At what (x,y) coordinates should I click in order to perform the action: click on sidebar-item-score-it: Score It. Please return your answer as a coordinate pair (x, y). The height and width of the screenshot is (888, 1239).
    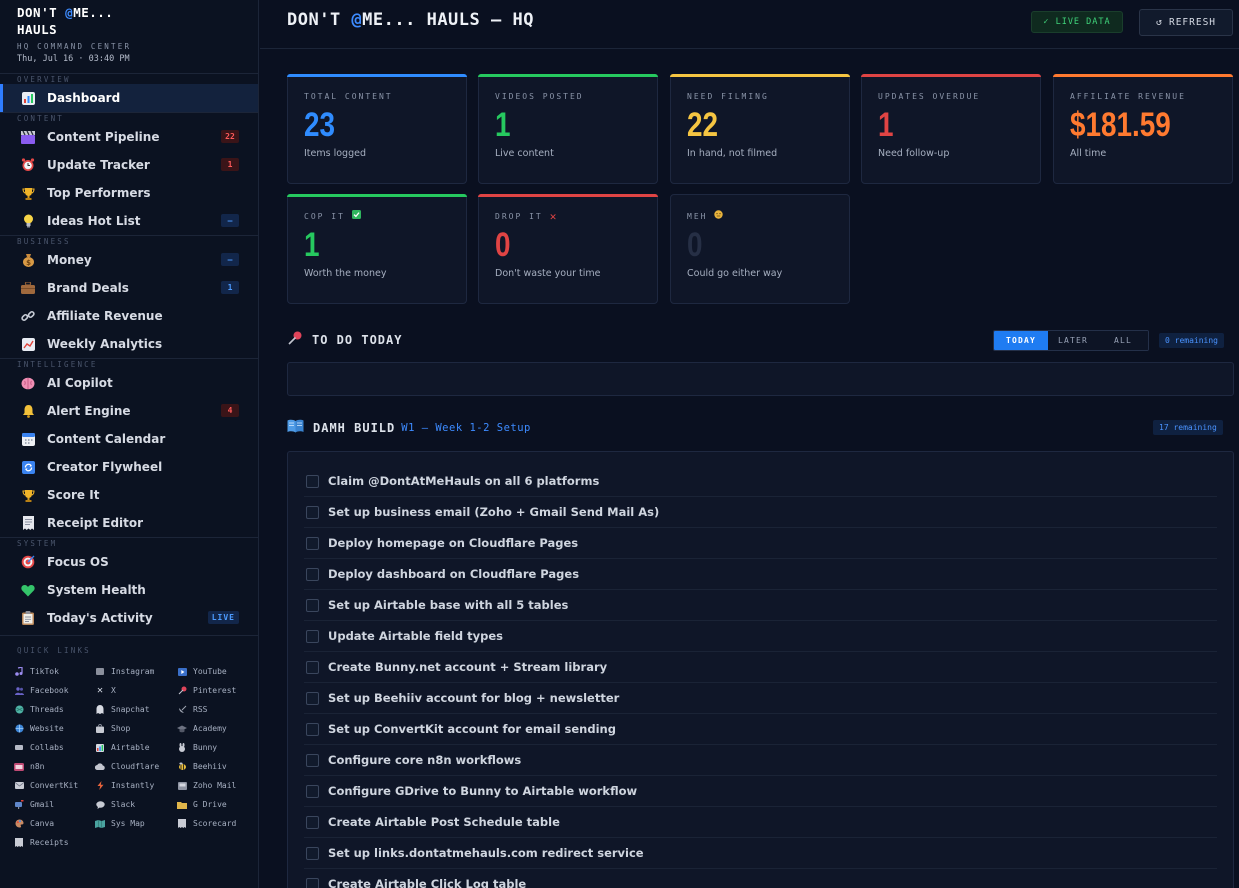
    Looking at the image, I should click on (129, 495).